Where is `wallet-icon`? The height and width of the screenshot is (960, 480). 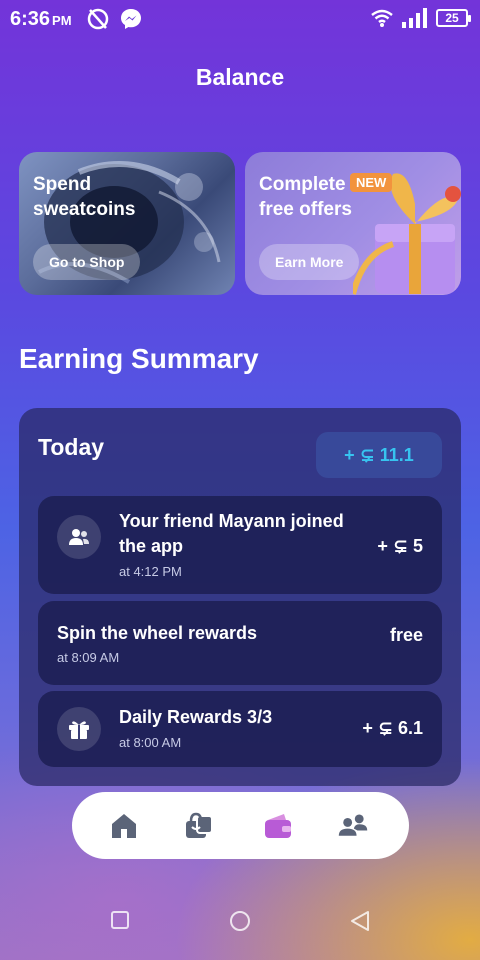 wallet-icon is located at coordinates (278, 826).